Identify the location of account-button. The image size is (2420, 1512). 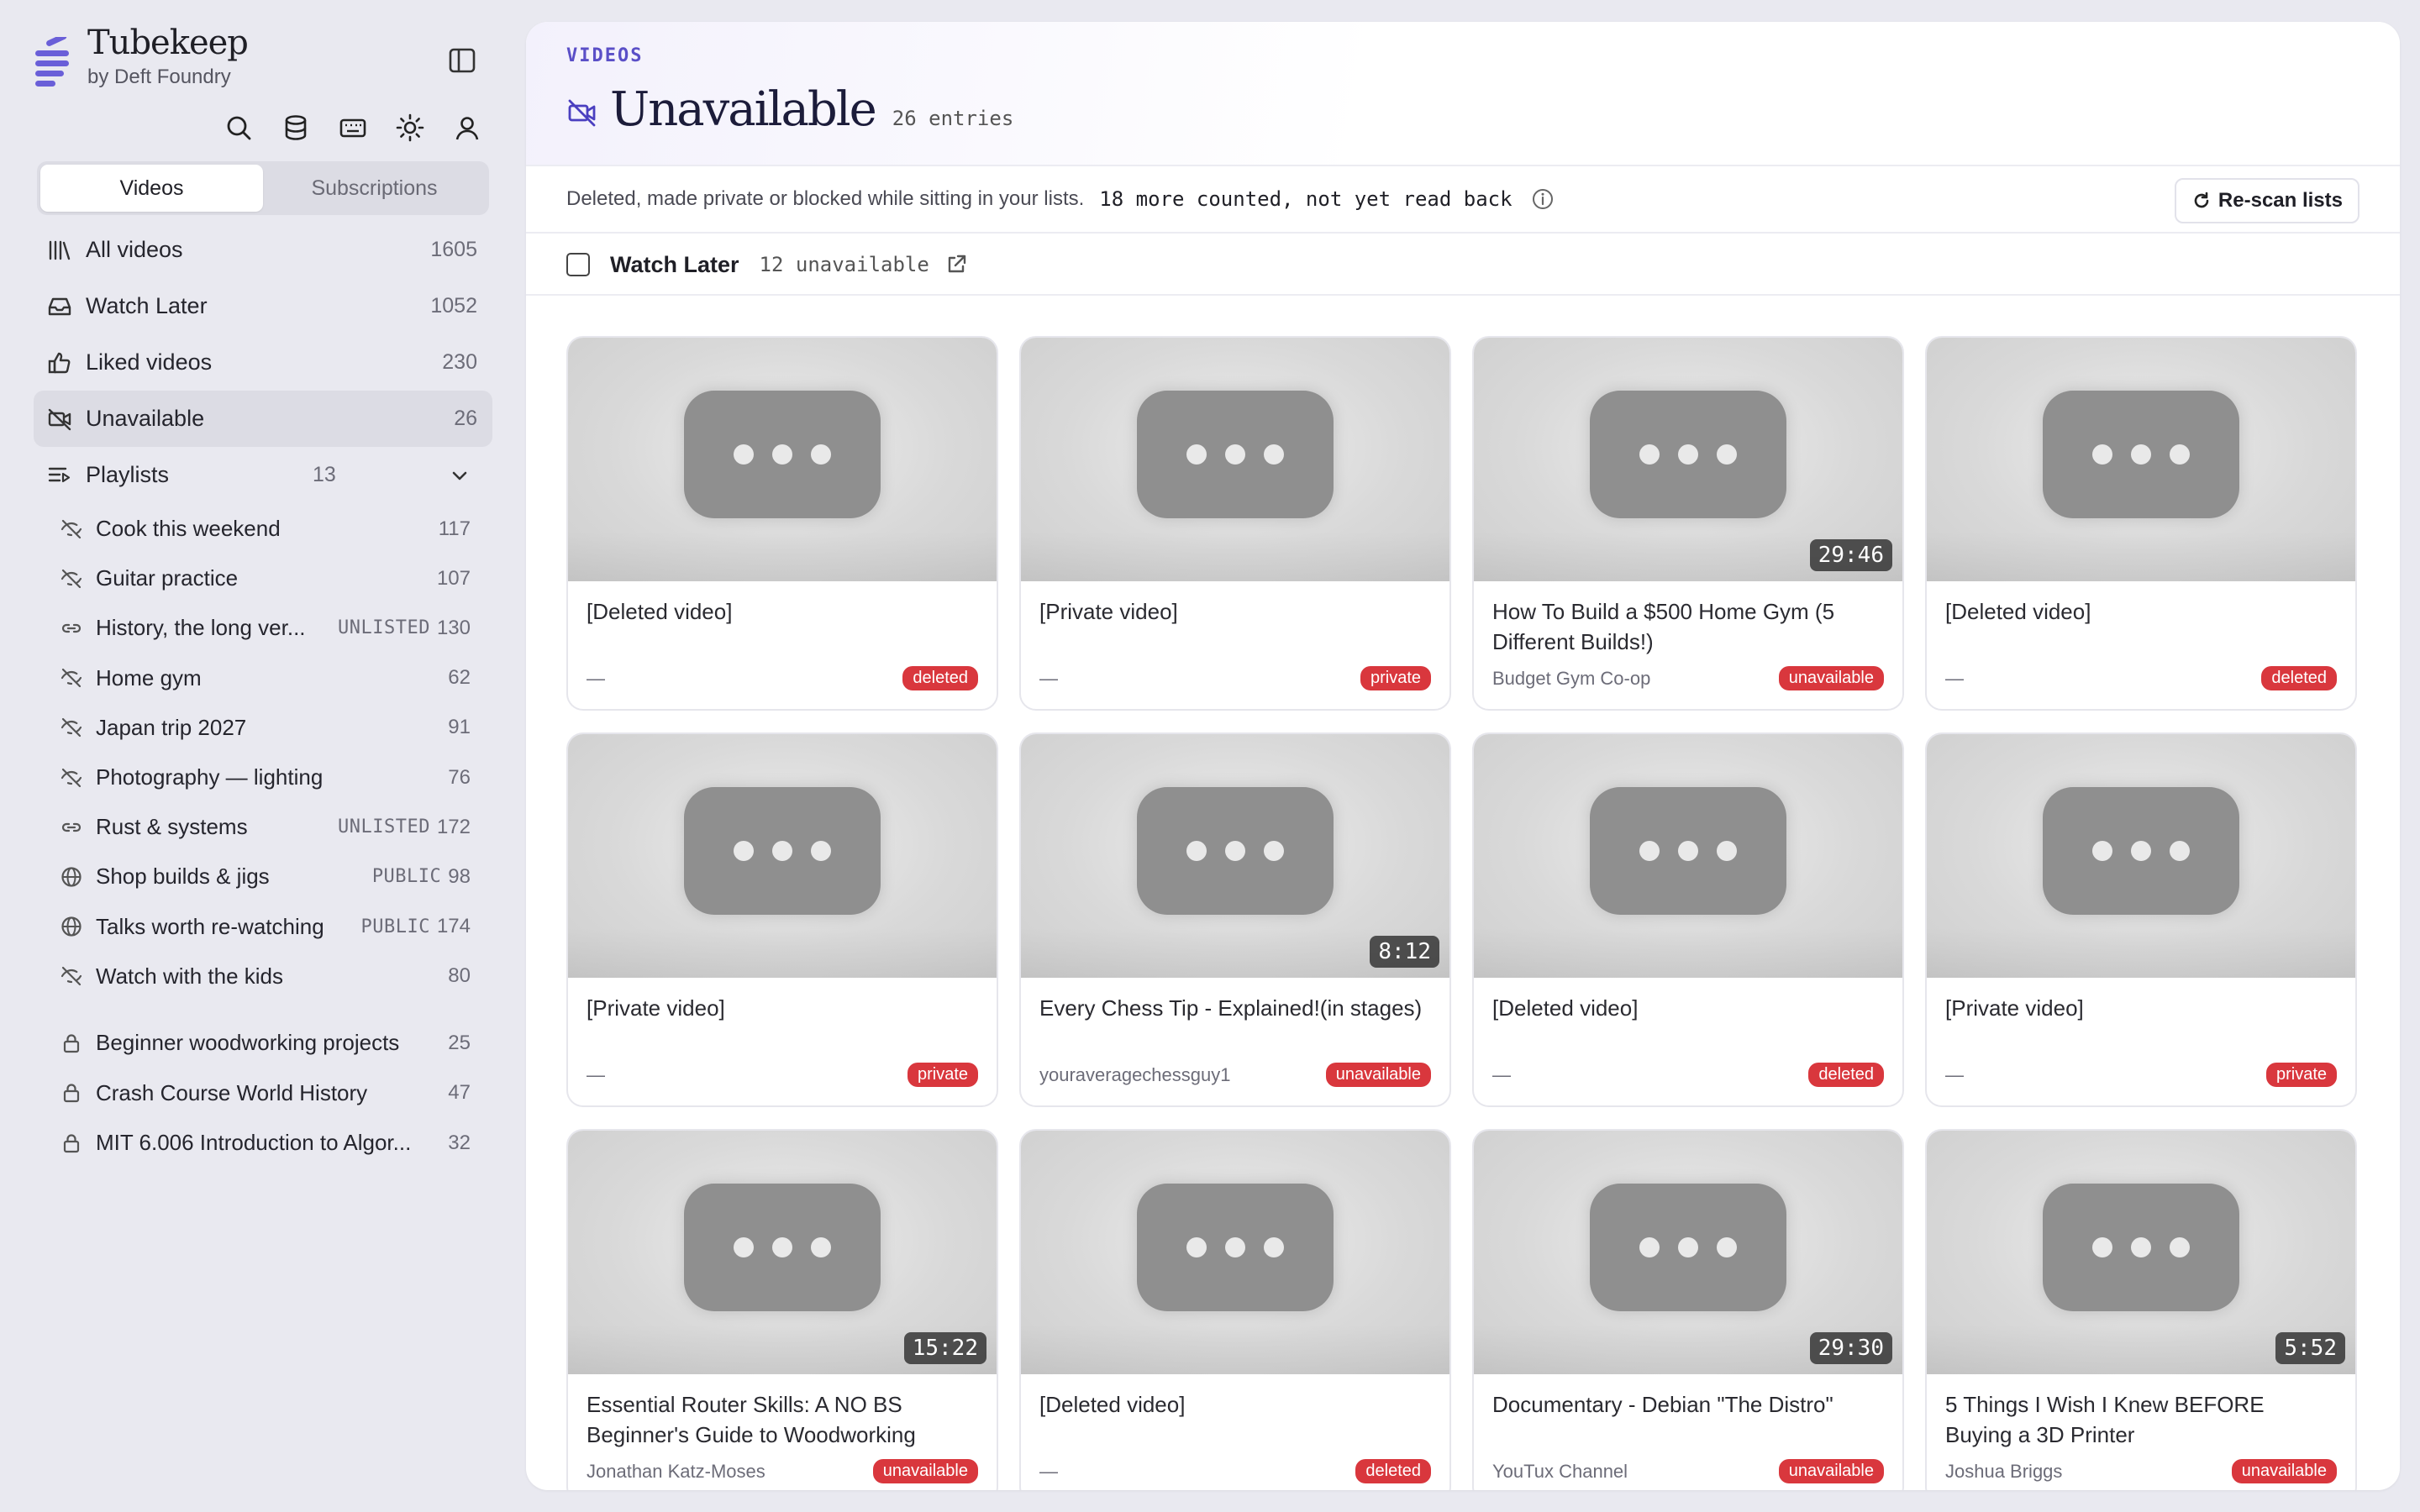
(467, 128).